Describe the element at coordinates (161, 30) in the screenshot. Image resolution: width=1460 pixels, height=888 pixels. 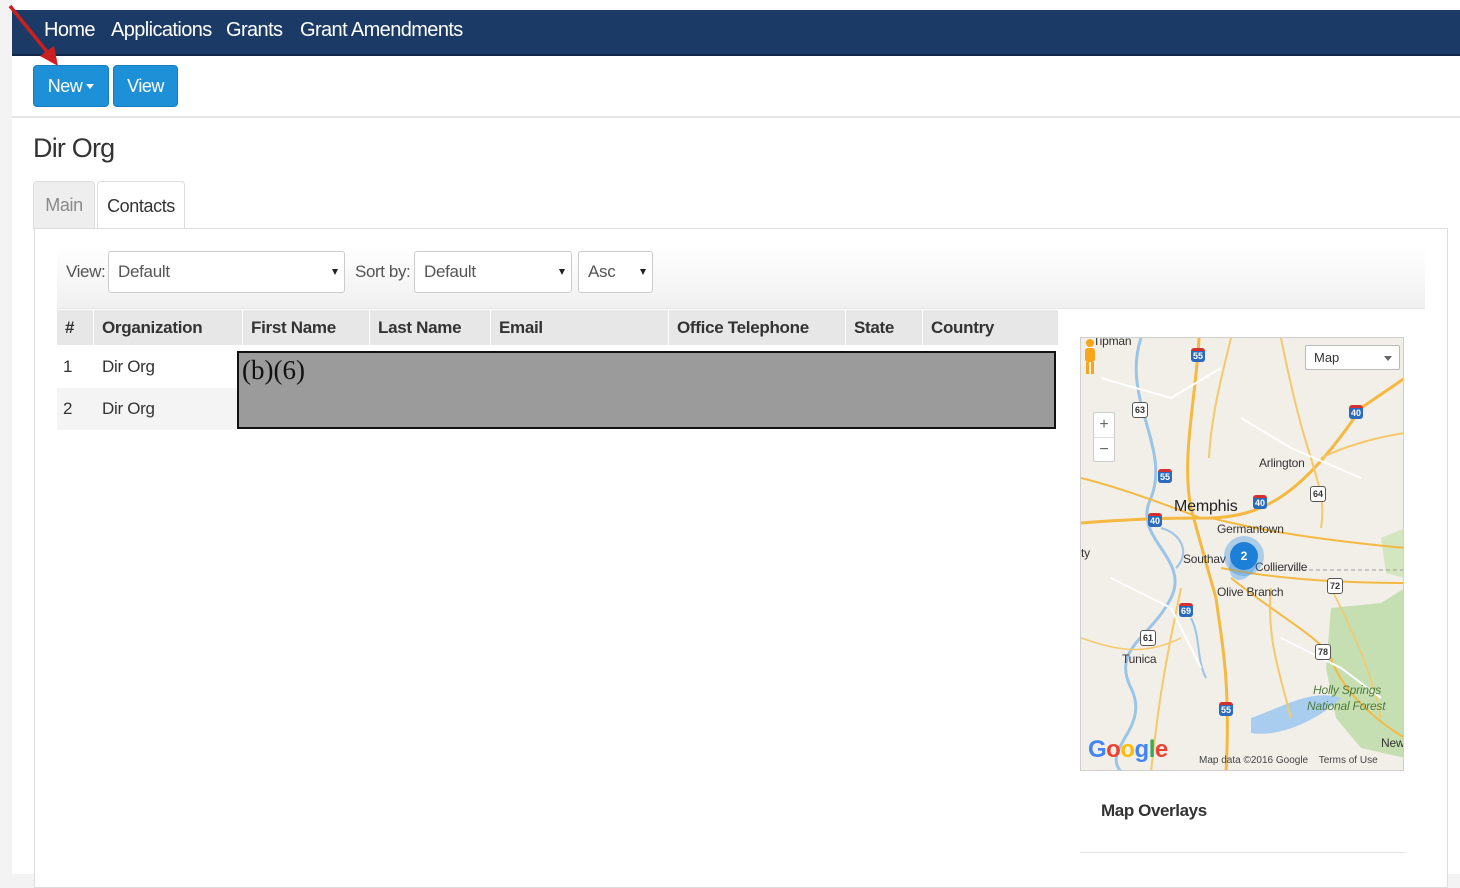
I see `nav-applications-link: Applications` at that location.